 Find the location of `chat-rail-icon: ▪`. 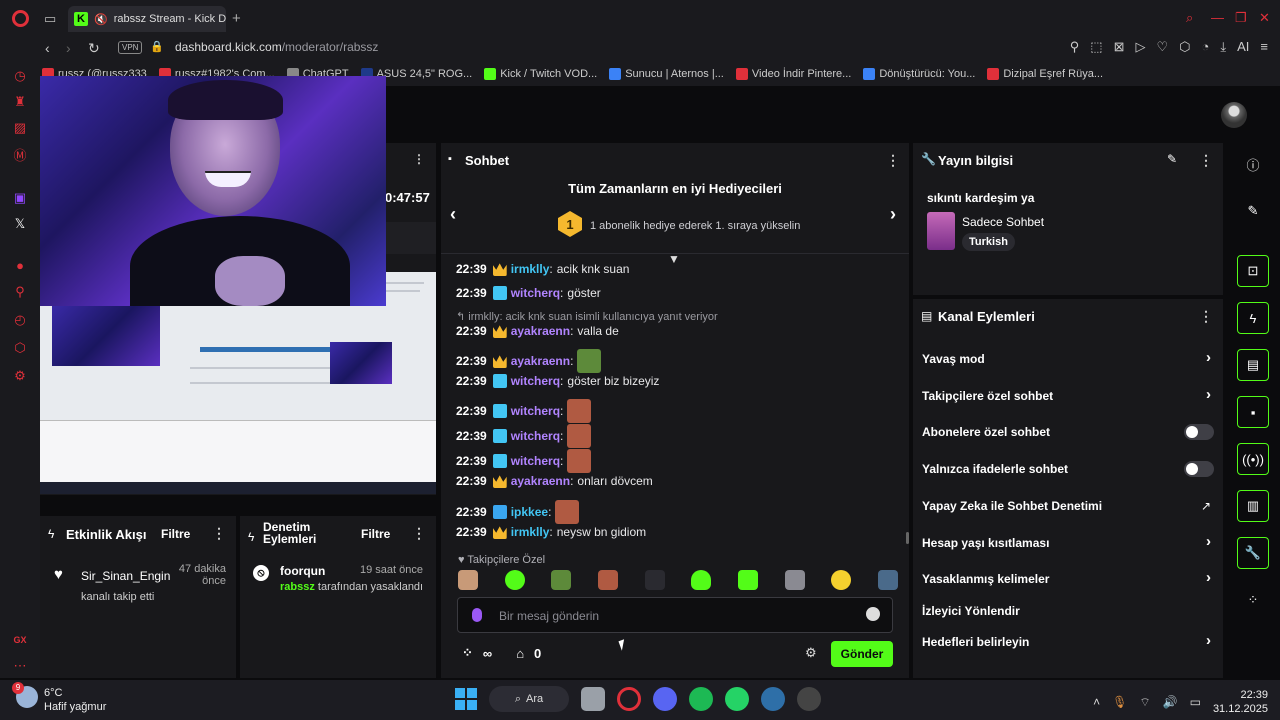

chat-rail-icon: ▪ is located at coordinates (1253, 412).